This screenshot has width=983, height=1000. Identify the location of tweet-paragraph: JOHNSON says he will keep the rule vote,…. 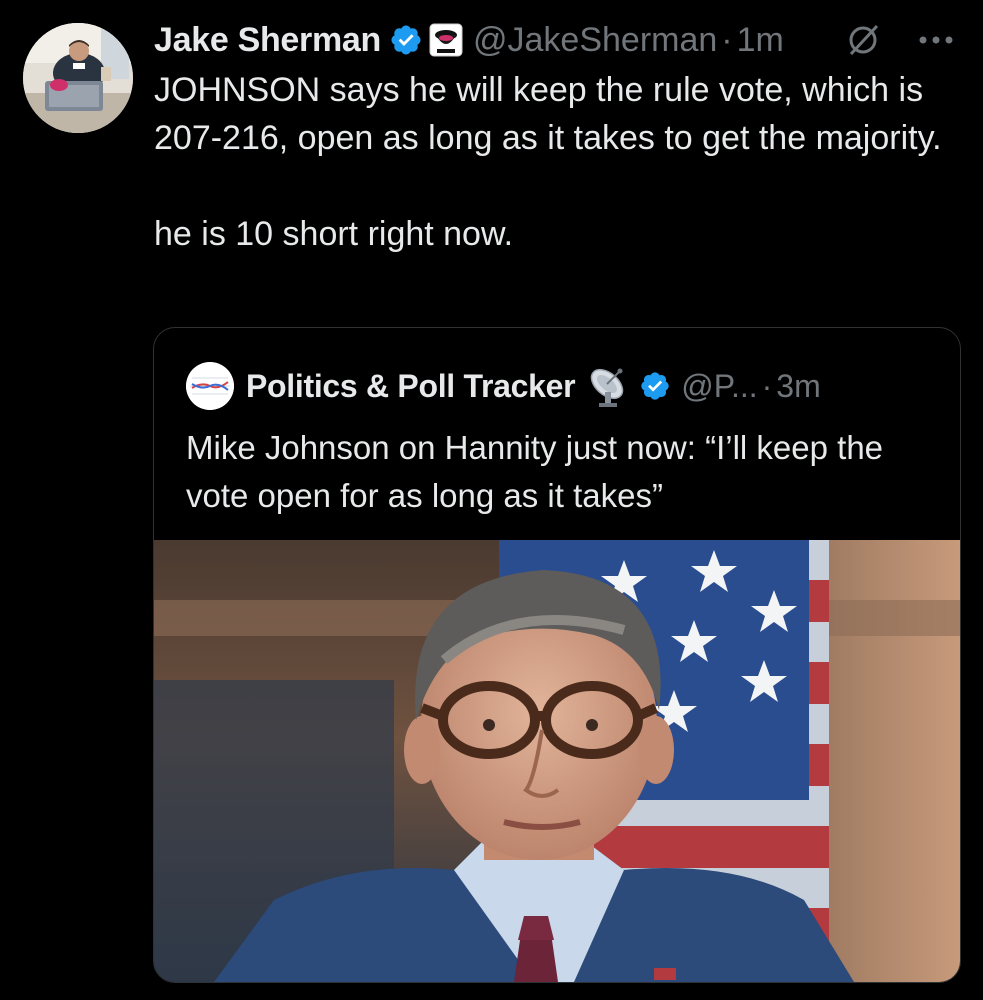
(548, 114).